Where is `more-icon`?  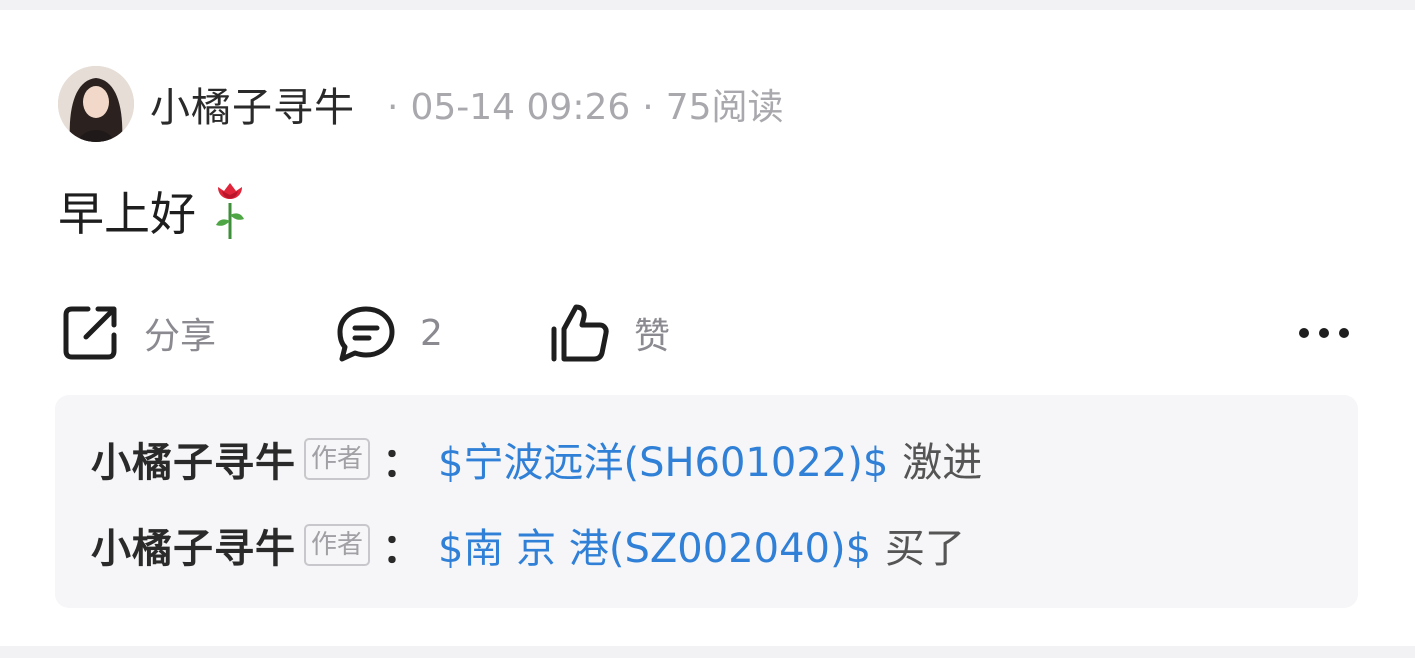
more-icon is located at coordinates (1324, 333).